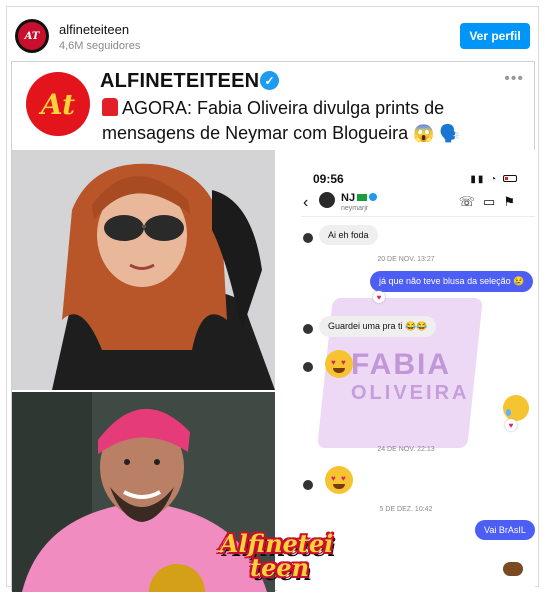 This screenshot has height=593, width=545. What do you see at coordinates (406, 509) in the screenshot?
I see `message-timestamp: 5 DE DEZ. 10:42` at bounding box center [406, 509].